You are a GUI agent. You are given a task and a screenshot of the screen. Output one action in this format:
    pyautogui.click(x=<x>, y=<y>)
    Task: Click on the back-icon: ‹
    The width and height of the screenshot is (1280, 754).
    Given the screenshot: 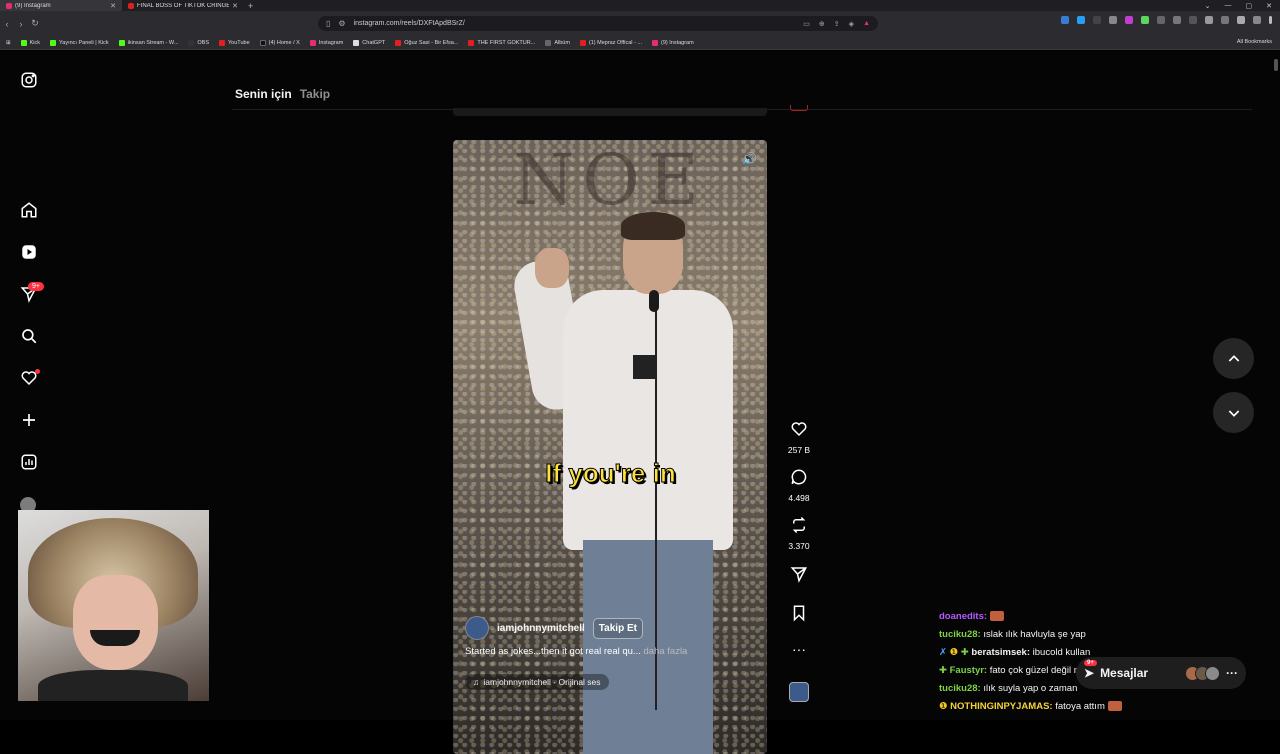 What is the action you would take?
    pyautogui.click(x=7, y=24)
    